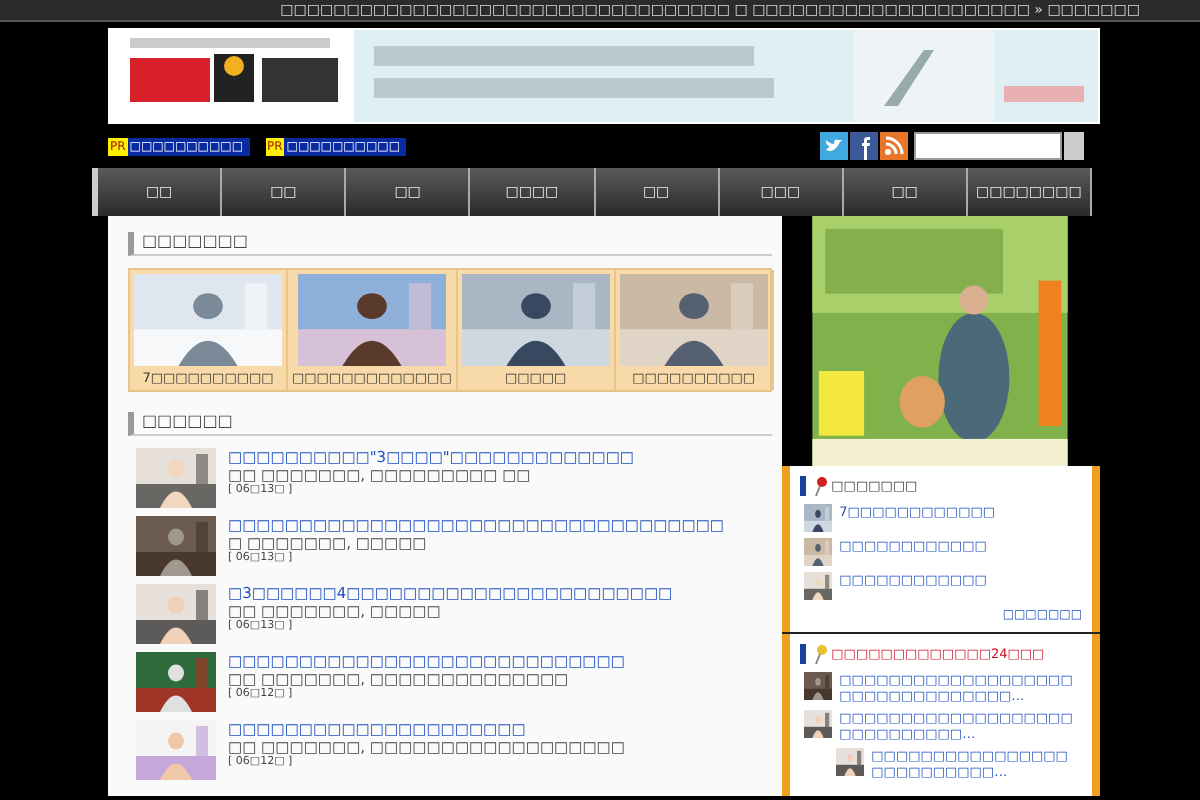 The height and width of the screenshot is (800, 1200). I want to click on section-title: □□□□□□, so click(450, 424).